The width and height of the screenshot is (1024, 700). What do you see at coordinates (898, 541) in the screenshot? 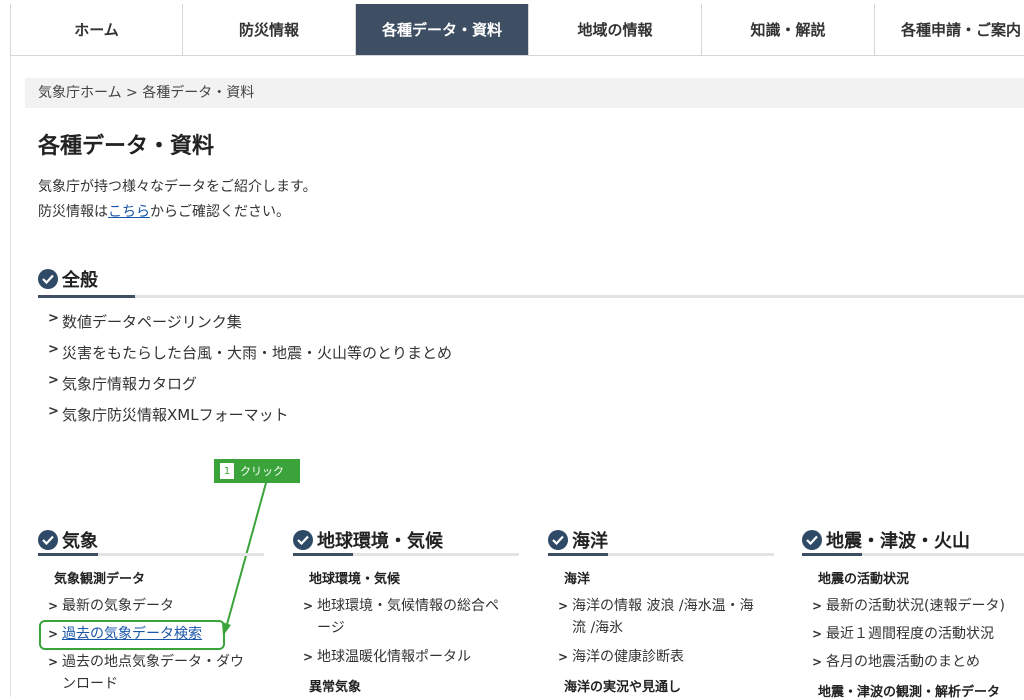
I see `section-title: 地震・津波・火山` at bounding box center [898, 541].